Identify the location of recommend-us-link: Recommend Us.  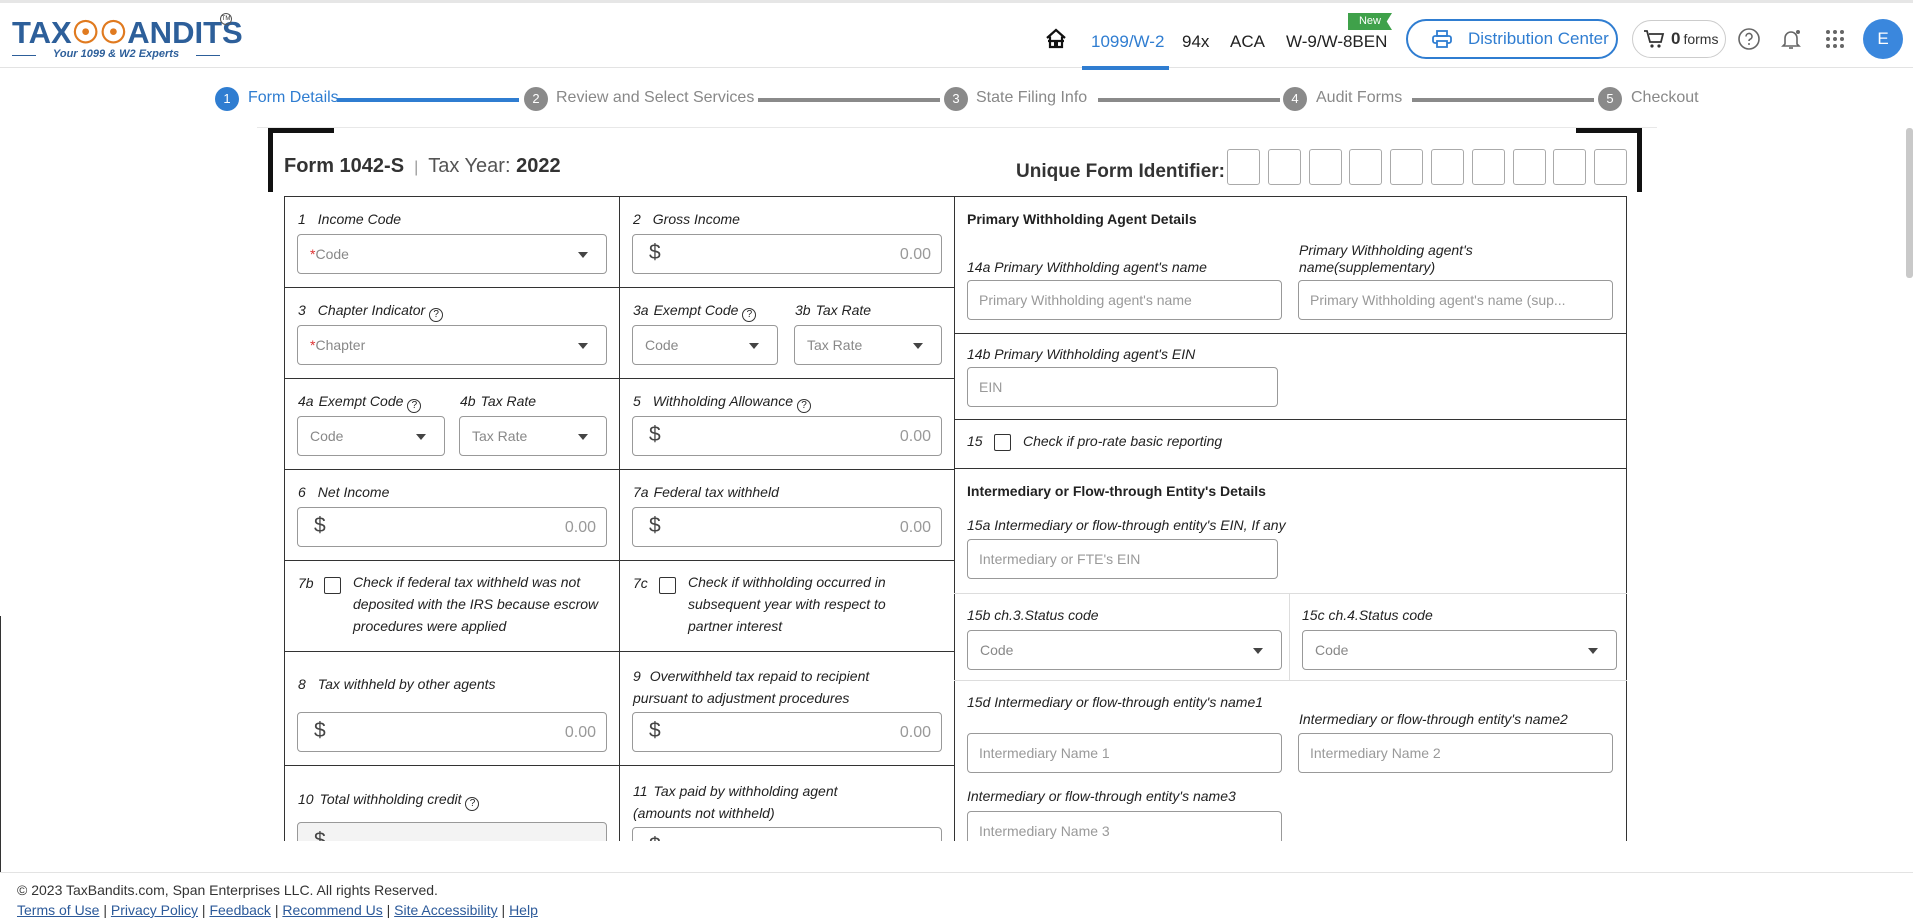
(332, 910).